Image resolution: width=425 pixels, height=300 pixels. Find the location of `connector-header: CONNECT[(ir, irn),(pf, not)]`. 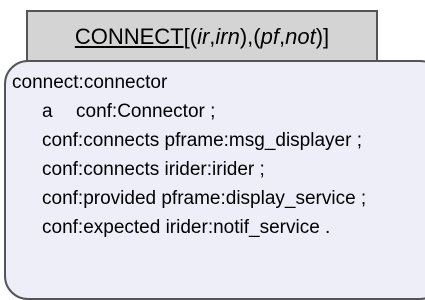

connector-header: CONNECT[(ir, irn),(pf, not)] is located at coordinates (202, 37).